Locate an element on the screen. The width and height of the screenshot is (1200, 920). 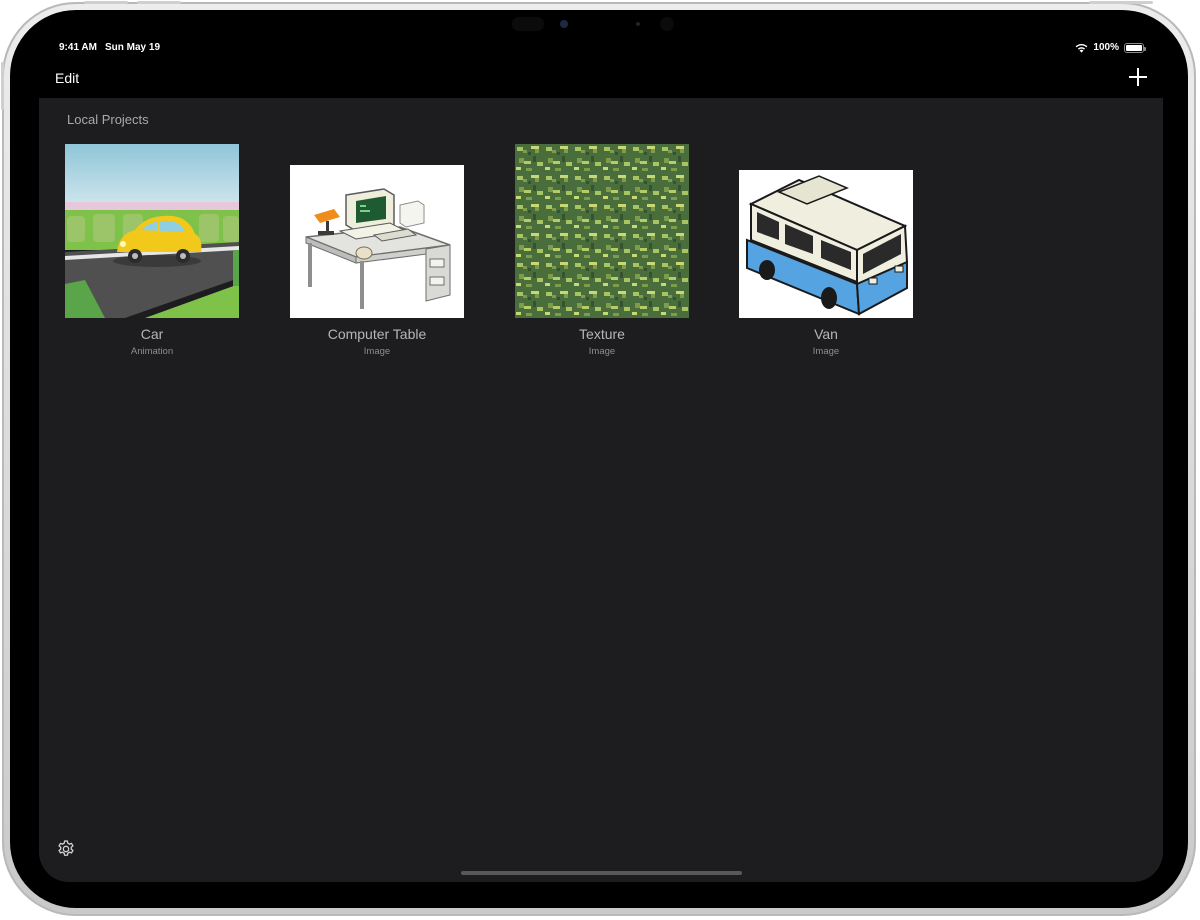
project-name: Car is located at coordinates (152, 334).